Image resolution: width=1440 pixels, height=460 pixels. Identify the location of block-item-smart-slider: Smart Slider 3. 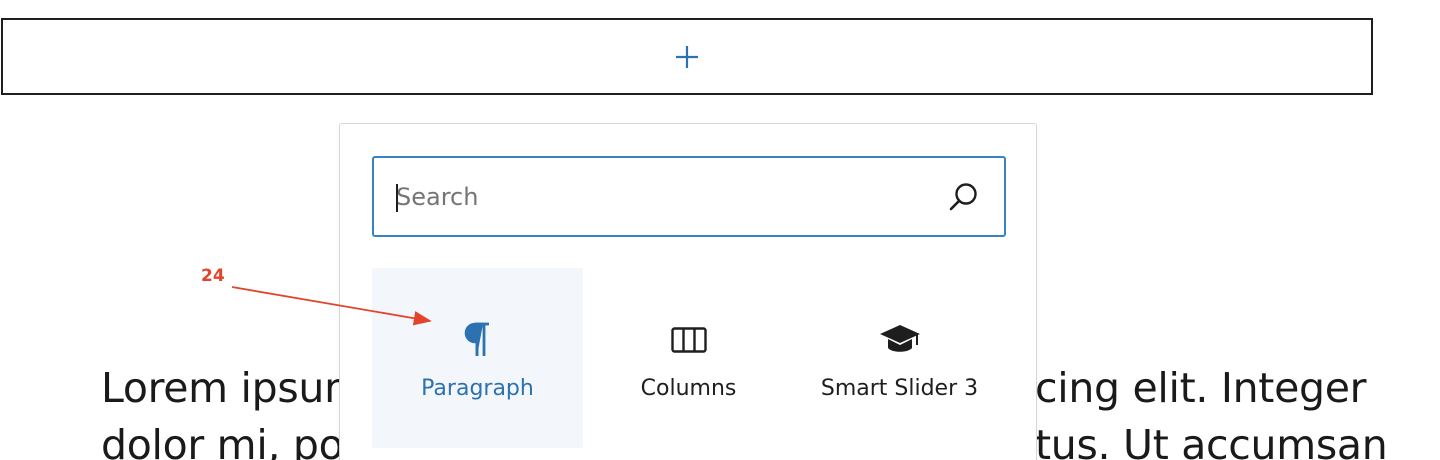
(899, 358).